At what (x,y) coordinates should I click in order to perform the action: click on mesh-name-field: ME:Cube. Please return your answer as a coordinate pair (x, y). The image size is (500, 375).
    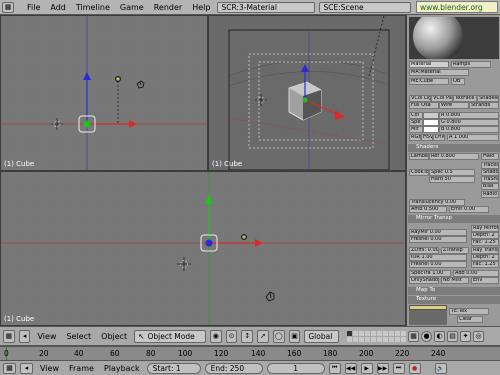
    Looking at the image, I should click on (429, 81).